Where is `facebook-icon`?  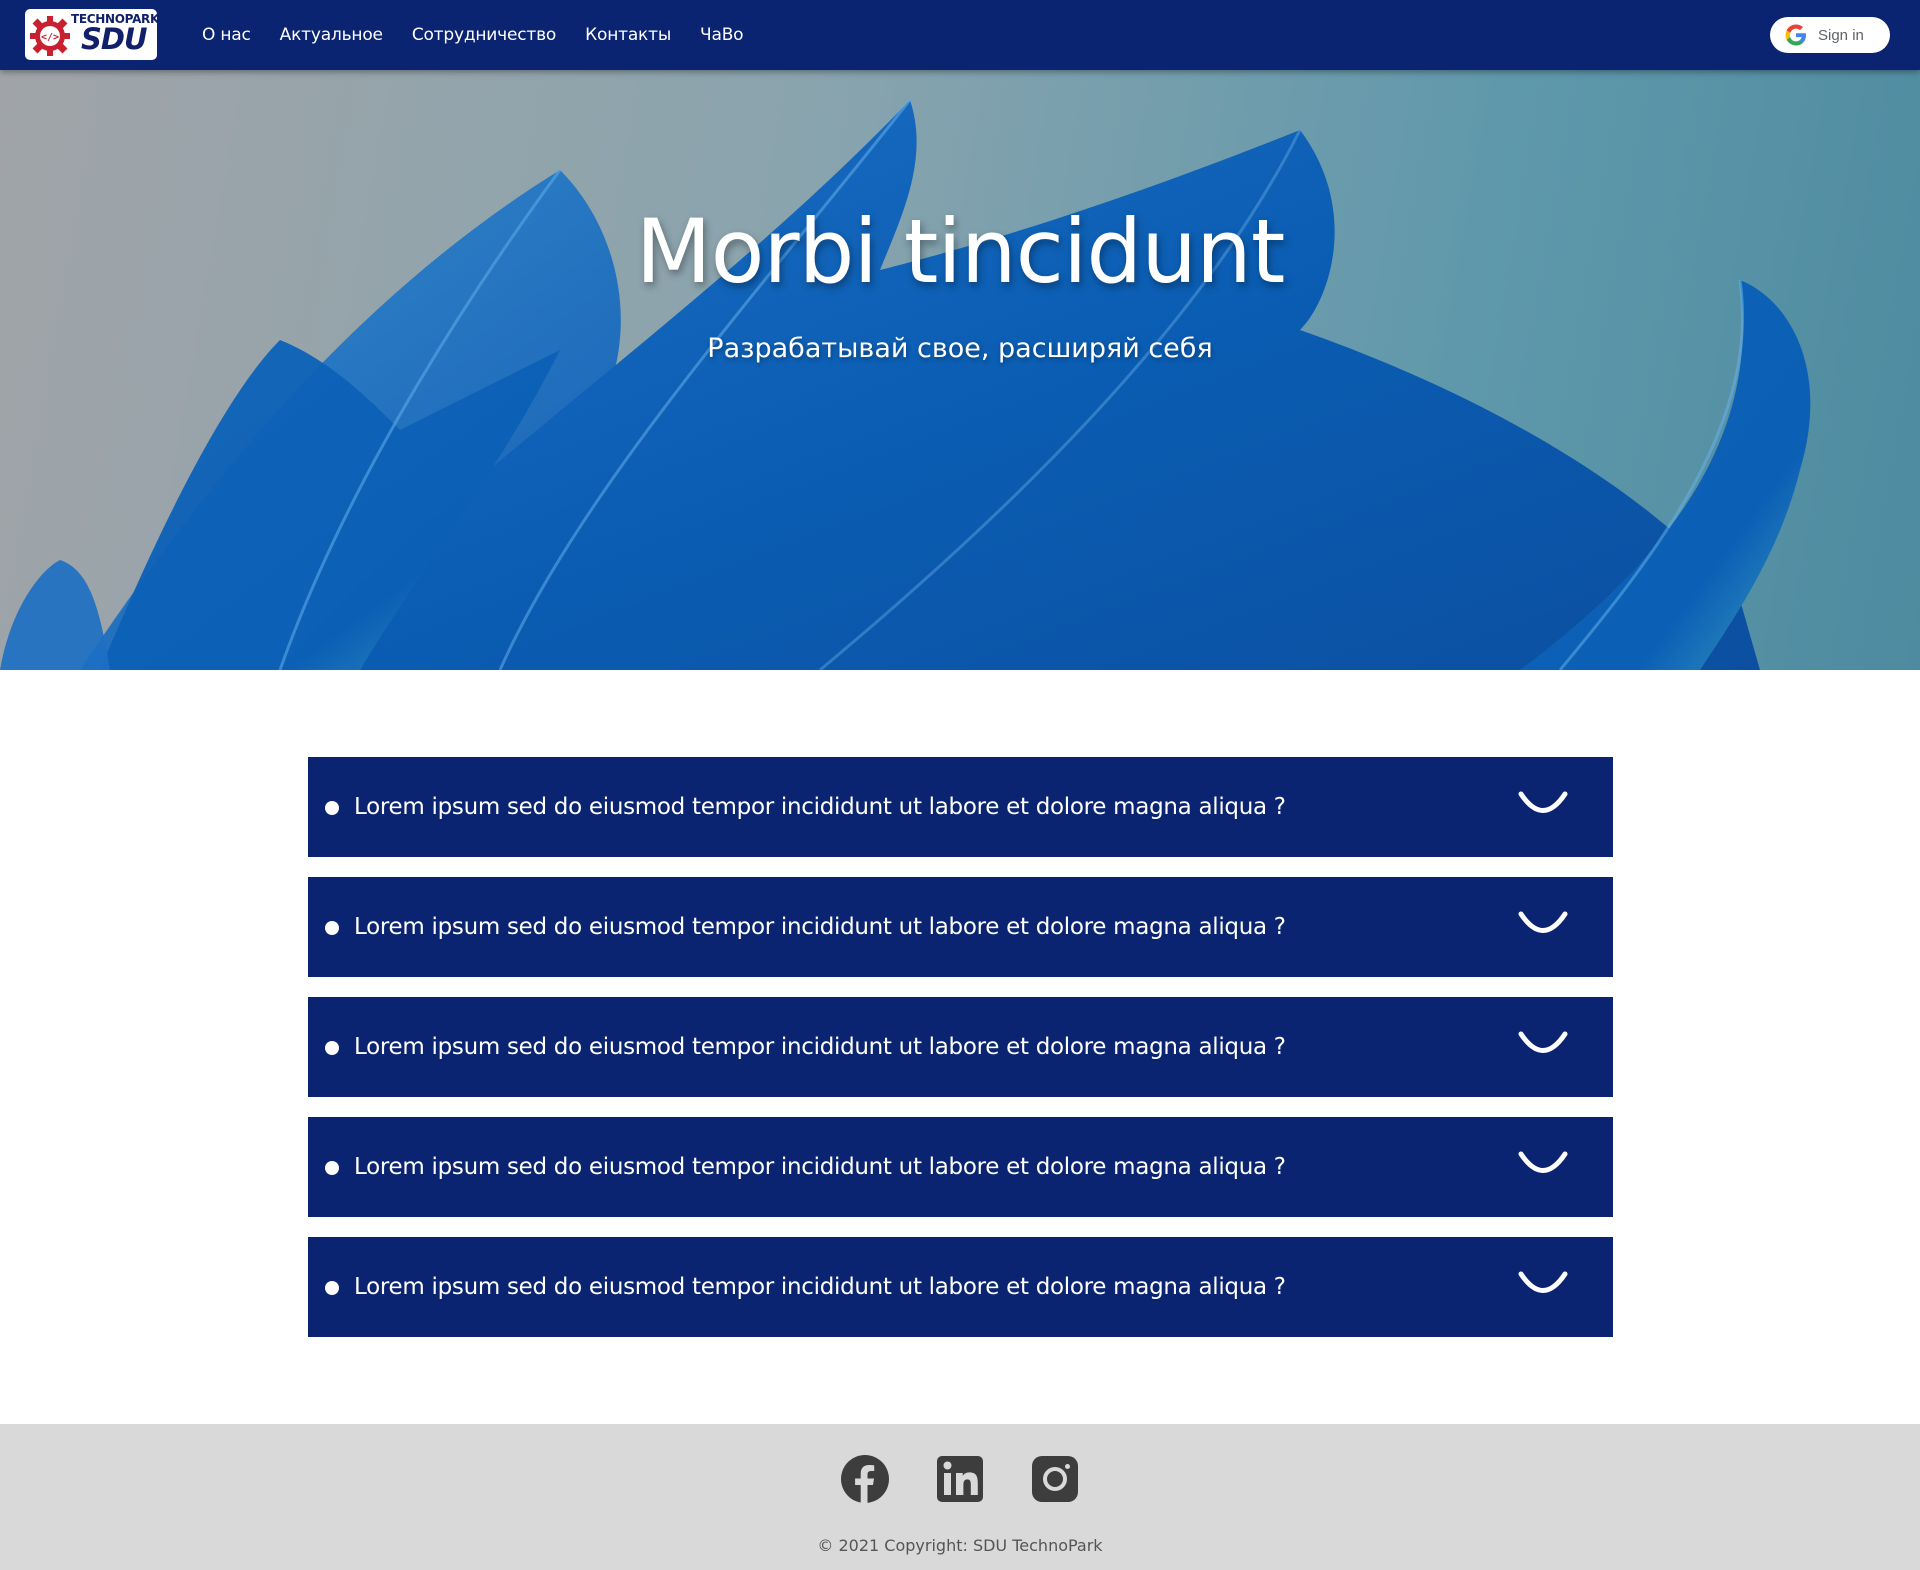 facebook-icon is located at coordinates (865, 1479).